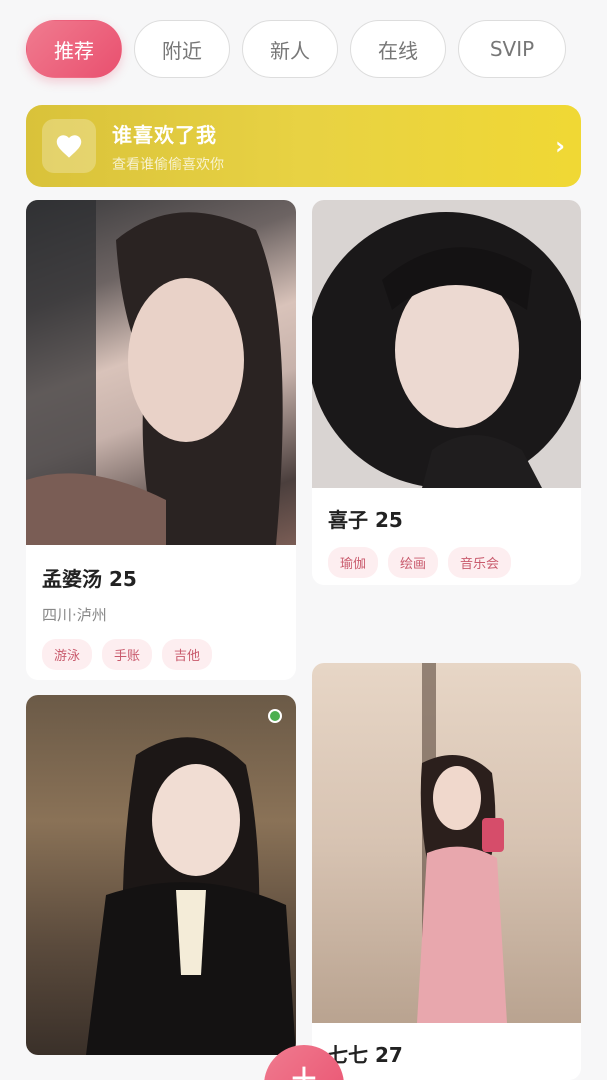 Image resolution: width=607 pixels, height=1080 pixels. What do you see at coordinates (164, 134) in the screenshot?
I see `banner-title: 谁喜欢了我` at bounding box center [164, 134].